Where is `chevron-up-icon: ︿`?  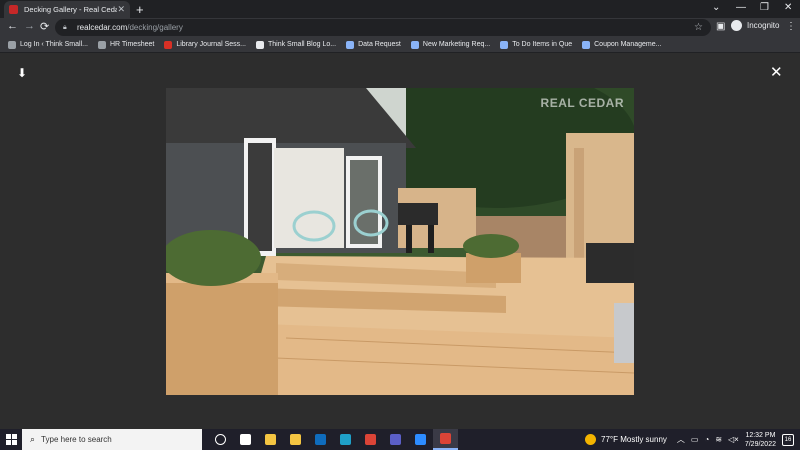
chevron-up-icon: ︿ is located at coordinates (681, 439).